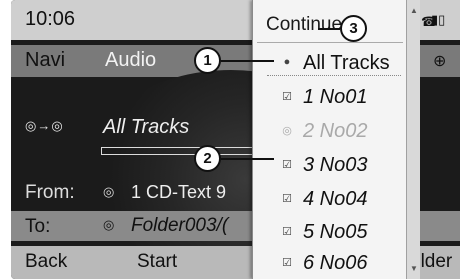 Image resolution: width=460 pixels, height=279 pixels. What do you see at coordinates (335, 165) in the screenshot?
I see `menu-item-label: 3 No03` at bounding box center [335, 165].